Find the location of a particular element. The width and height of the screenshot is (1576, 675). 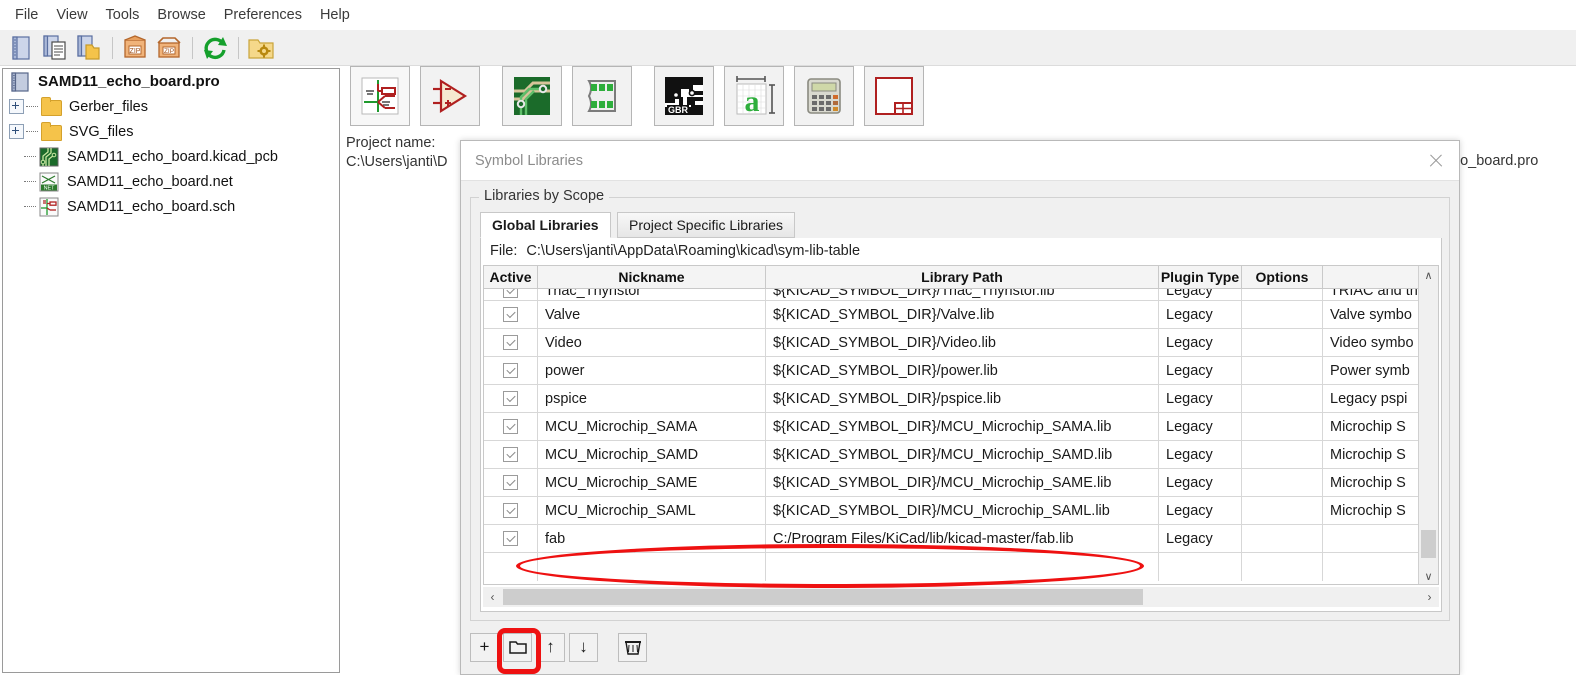

scroll-down-icon: ∨ is located at coordinates (1428, 575).